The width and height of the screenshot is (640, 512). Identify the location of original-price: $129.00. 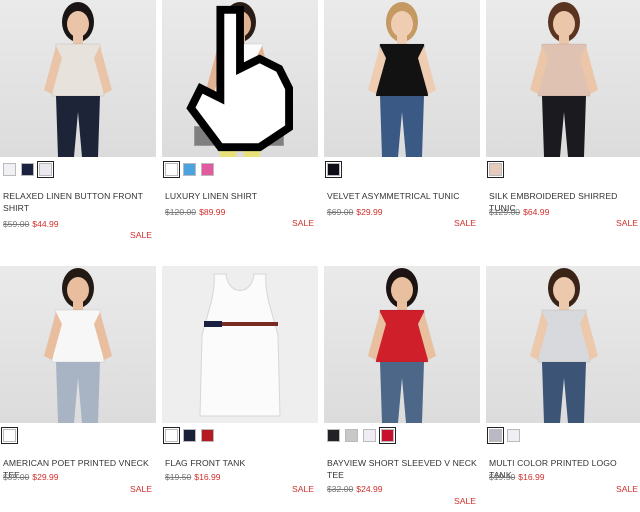
(505, 212).